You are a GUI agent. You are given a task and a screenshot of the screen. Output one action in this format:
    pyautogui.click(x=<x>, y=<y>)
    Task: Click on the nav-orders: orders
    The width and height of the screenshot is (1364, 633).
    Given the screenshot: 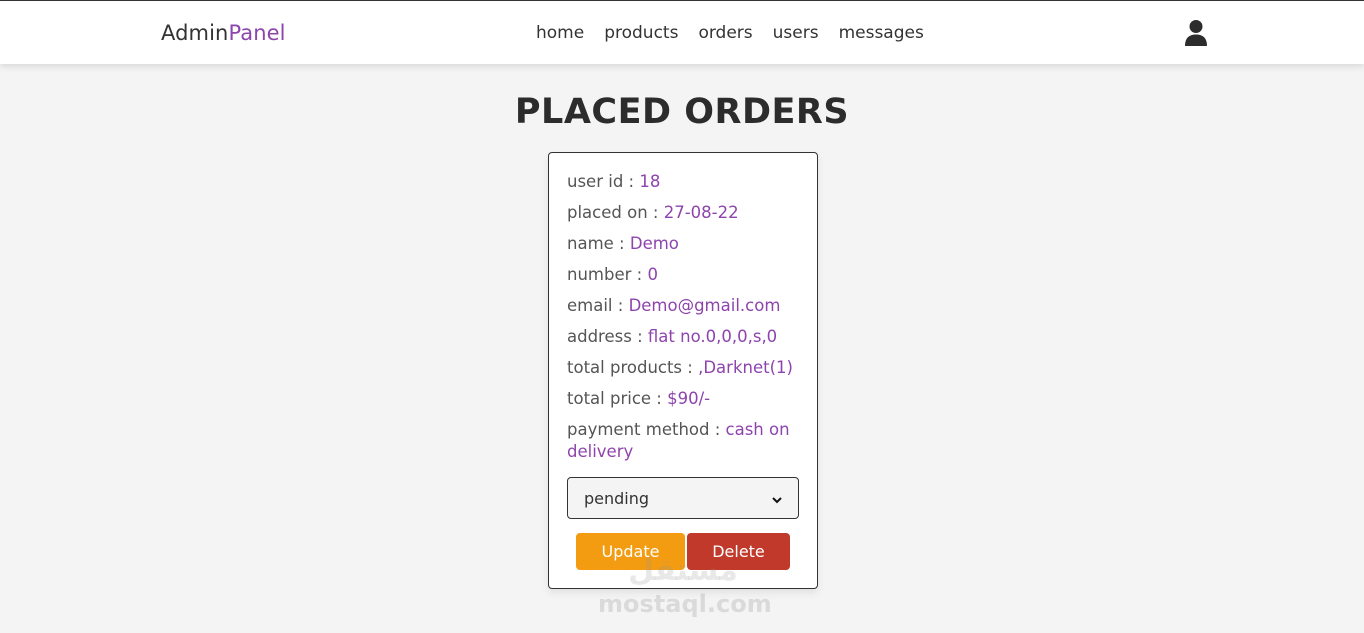 What is the action you would take?
    pyautogui.click(x=725, y=33)
    